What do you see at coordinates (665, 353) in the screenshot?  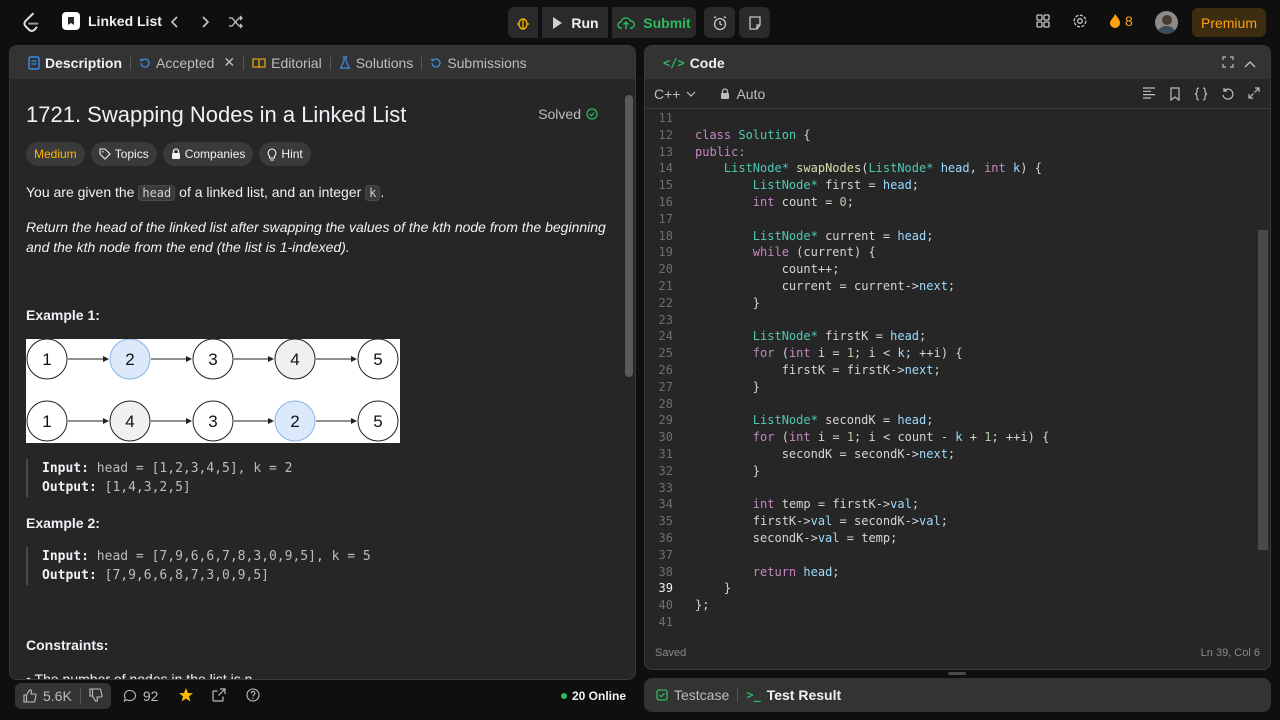 I see `line-number: 25` at bounding box center [665, 353].